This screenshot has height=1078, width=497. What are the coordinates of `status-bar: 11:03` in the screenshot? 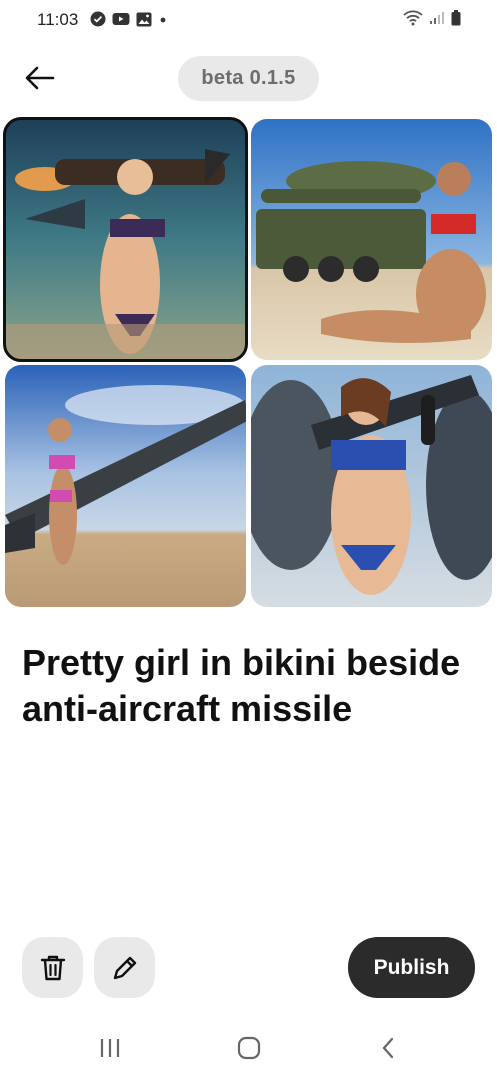 It's located at (248, 20).